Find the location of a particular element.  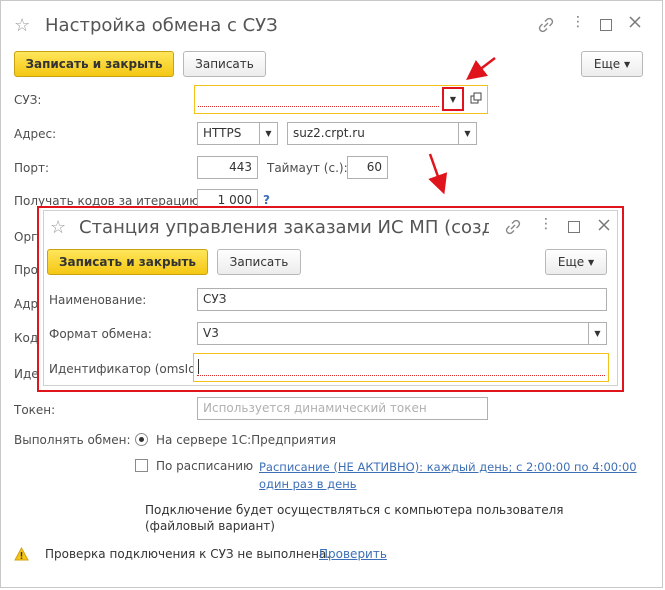

protocol-value: HTTPS is located at coordinates (222, 133).